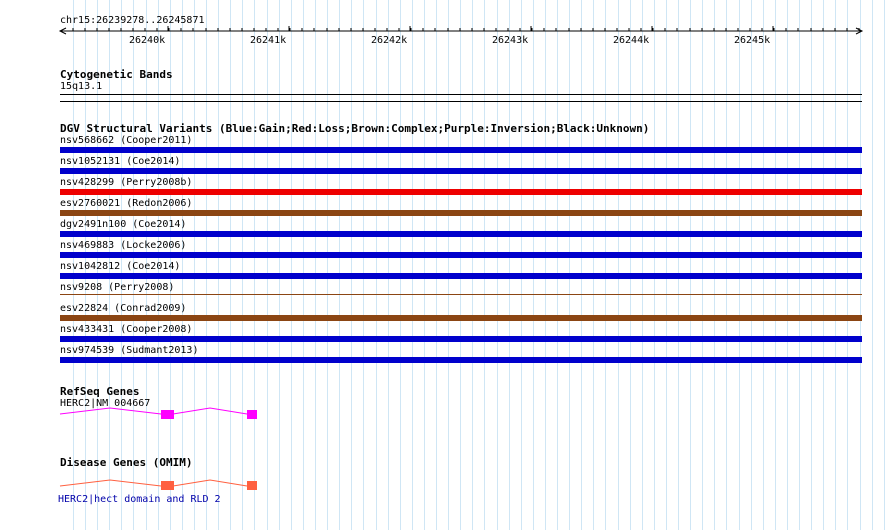 The width and height of the screenshot is (890, 530). Describe the element at coordinates (120, 161) in the screenshot. I see `dgv-variant-label: nsv1052131 (Coe2014)` at that location.